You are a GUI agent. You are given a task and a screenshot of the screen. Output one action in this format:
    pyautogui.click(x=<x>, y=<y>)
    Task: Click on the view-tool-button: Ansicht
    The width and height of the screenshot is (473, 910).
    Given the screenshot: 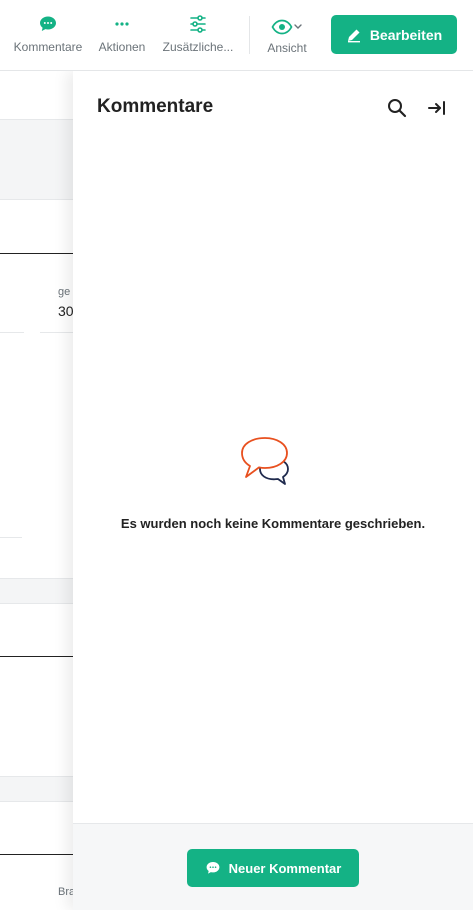 What is the action you would take?
    pyautogui.click(x=287, y=36)
    